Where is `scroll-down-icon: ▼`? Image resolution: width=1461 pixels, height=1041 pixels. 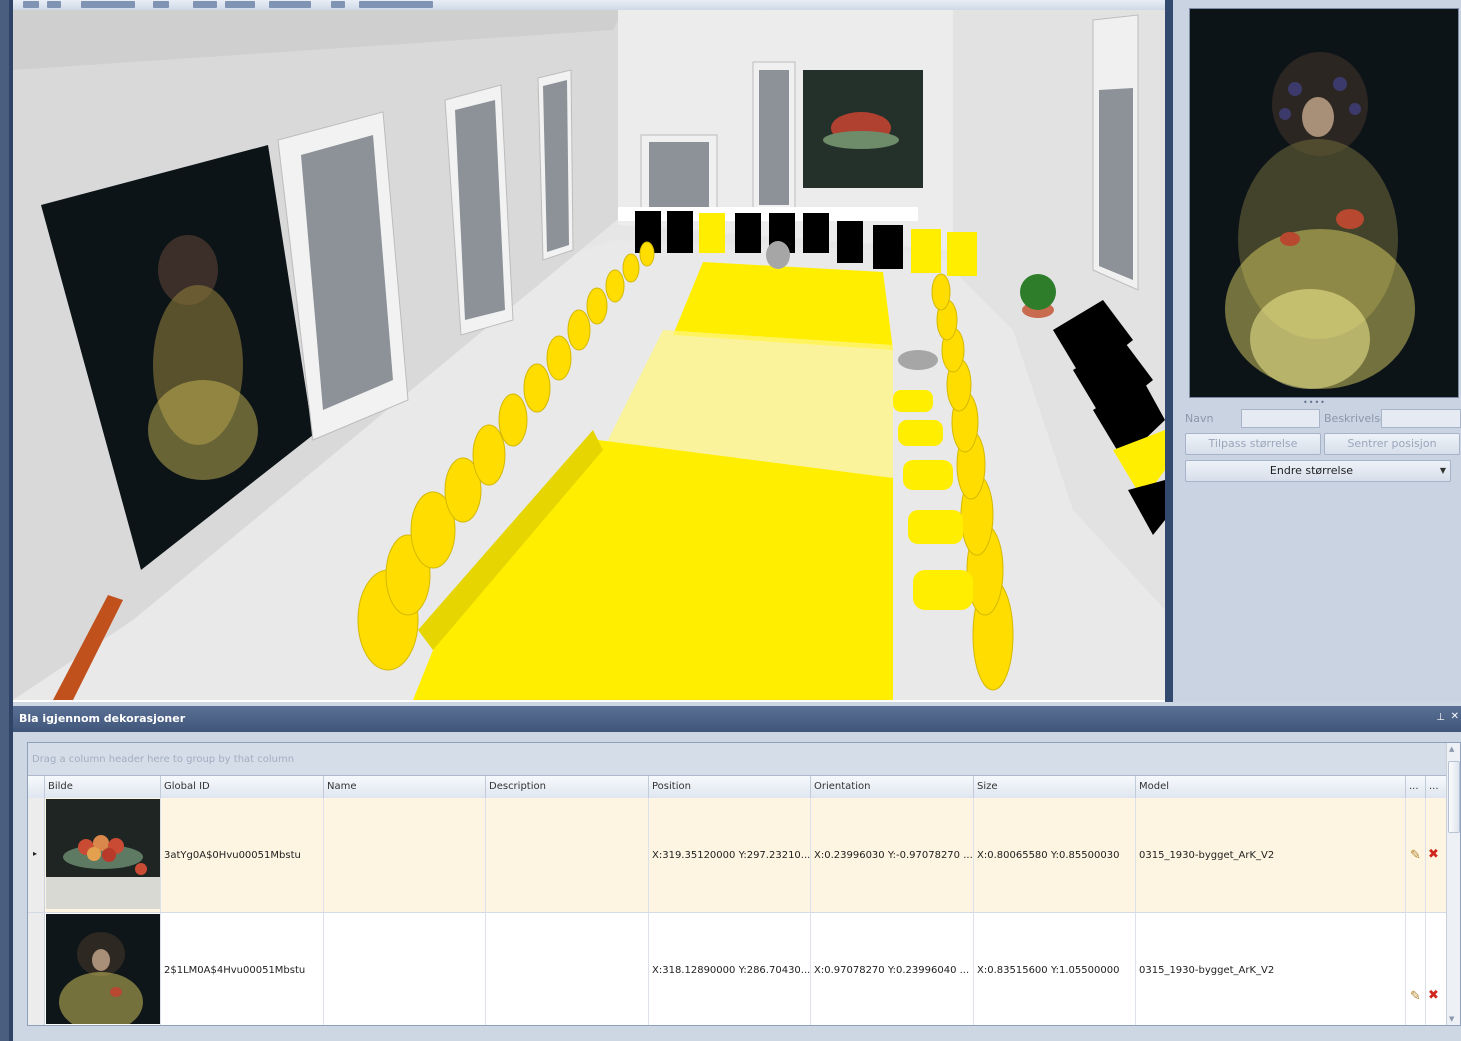
scroll-down-icon: ▼ is located at coordinates (1451, 1019).